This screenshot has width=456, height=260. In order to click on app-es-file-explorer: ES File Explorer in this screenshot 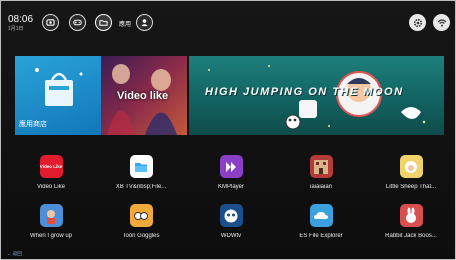, I will do `click(321, 221)`.